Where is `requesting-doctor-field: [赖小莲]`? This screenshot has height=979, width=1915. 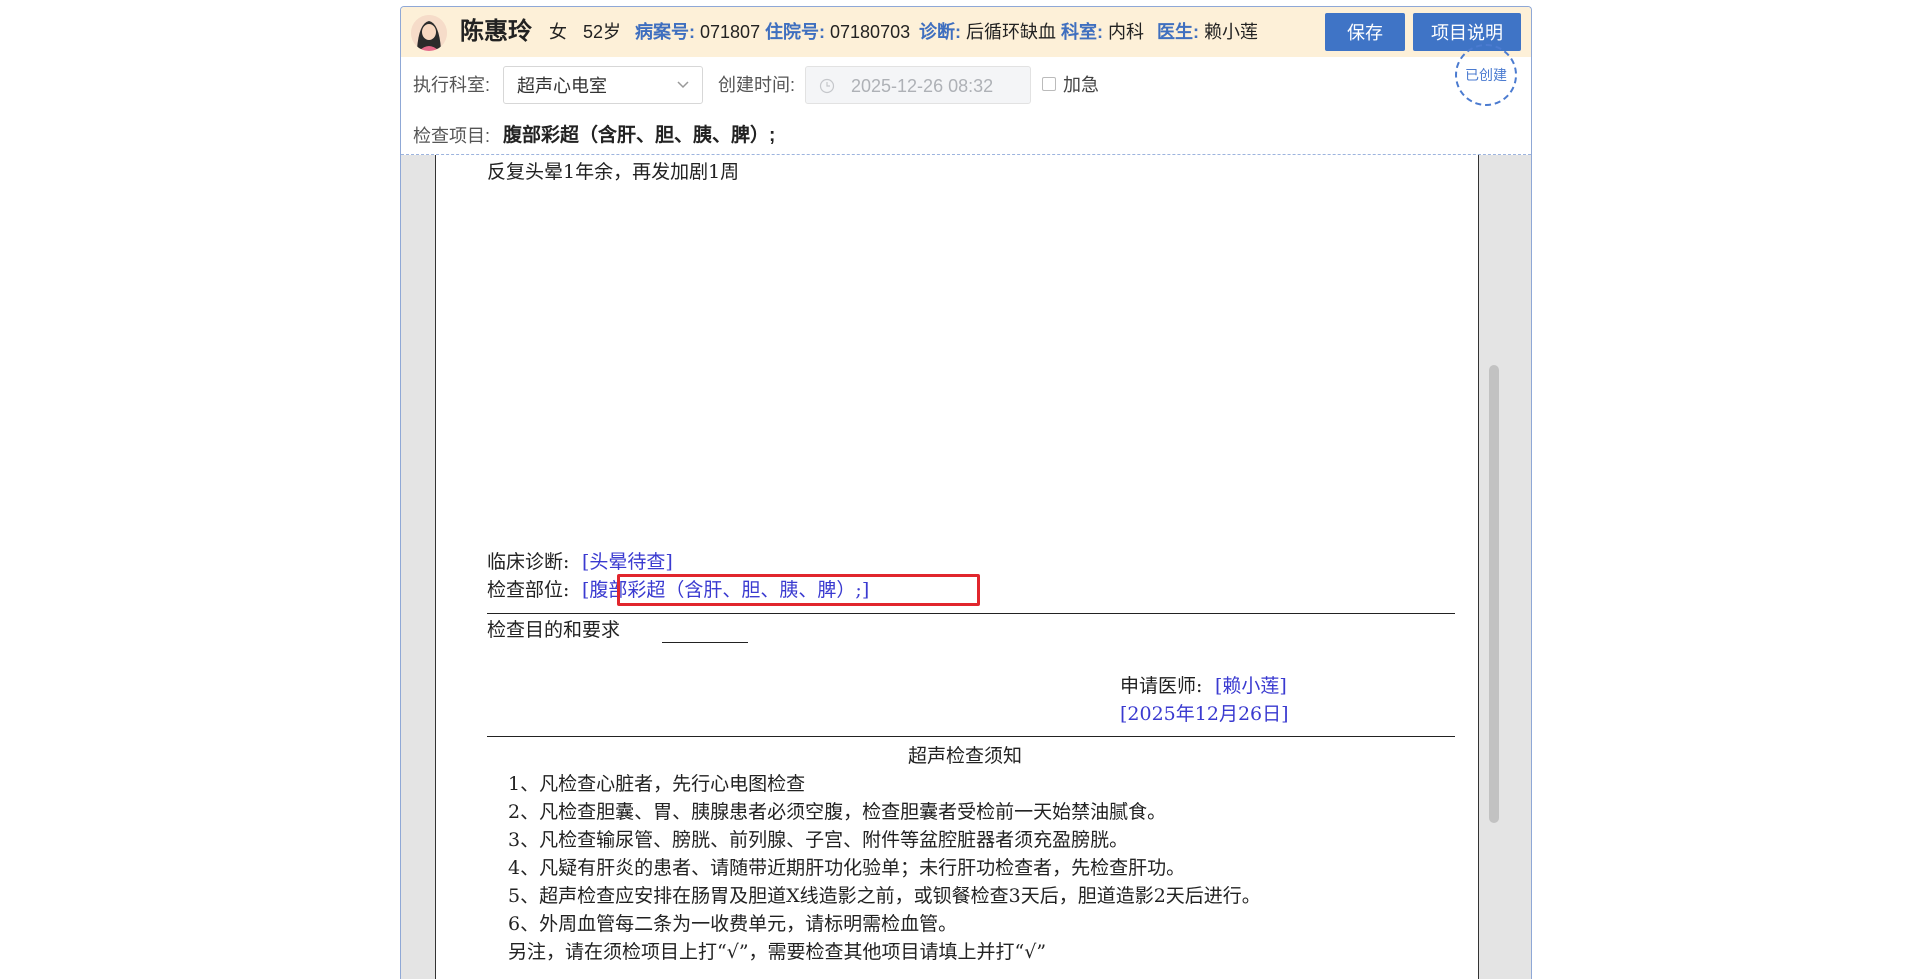
requesting-doctor-field: [赖小莲] is located at coordinates (1251, 686).